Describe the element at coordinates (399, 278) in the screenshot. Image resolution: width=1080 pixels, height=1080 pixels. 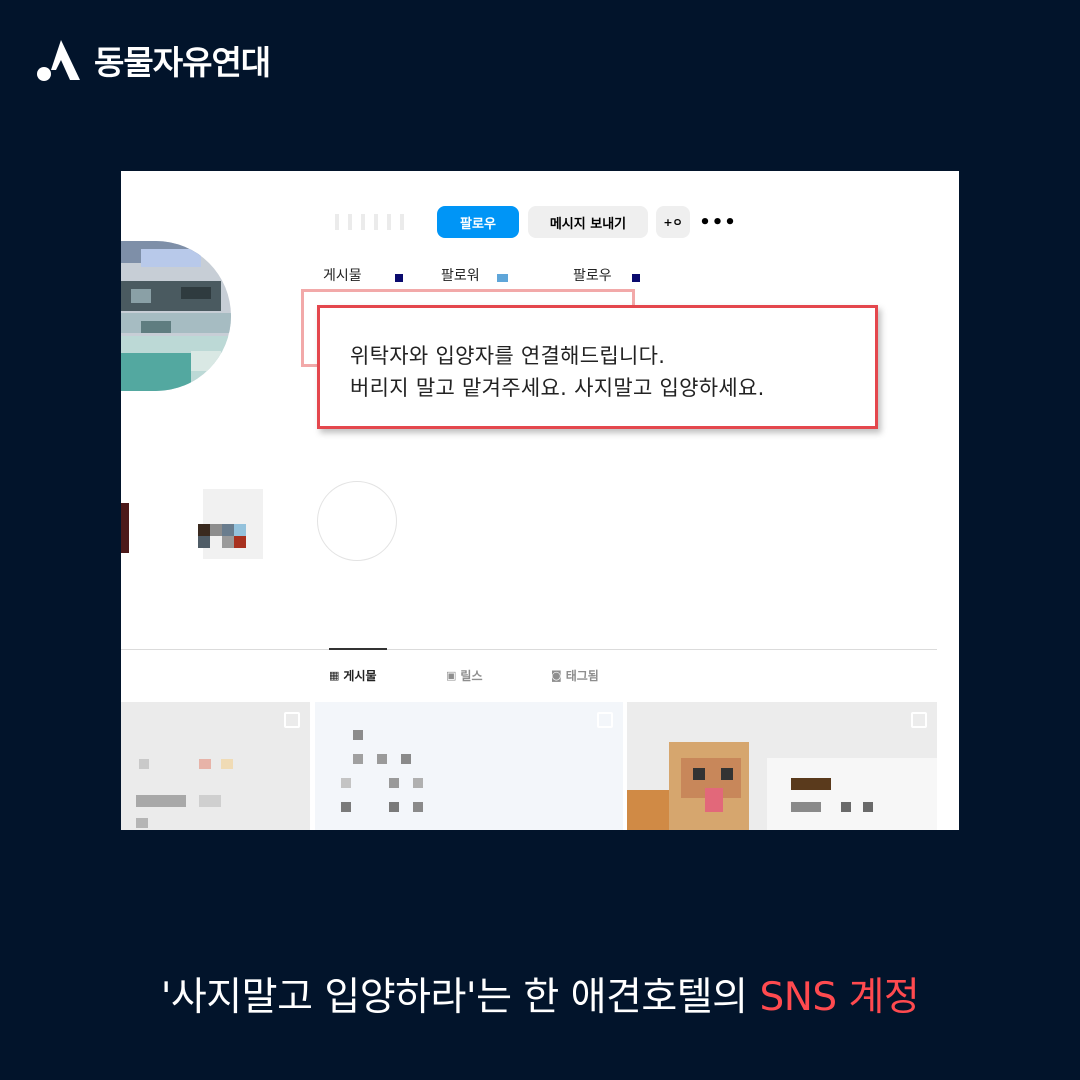
I see `posts-count-redacted` at that location.